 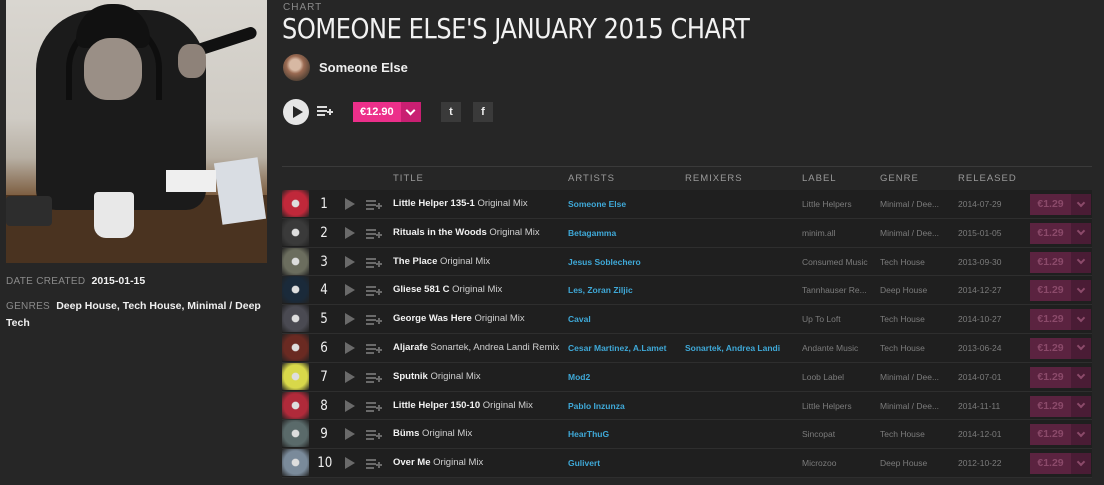 I want to click on track-title-link: Rituals in the Woods Original Mix, so click(x=466, y=232).